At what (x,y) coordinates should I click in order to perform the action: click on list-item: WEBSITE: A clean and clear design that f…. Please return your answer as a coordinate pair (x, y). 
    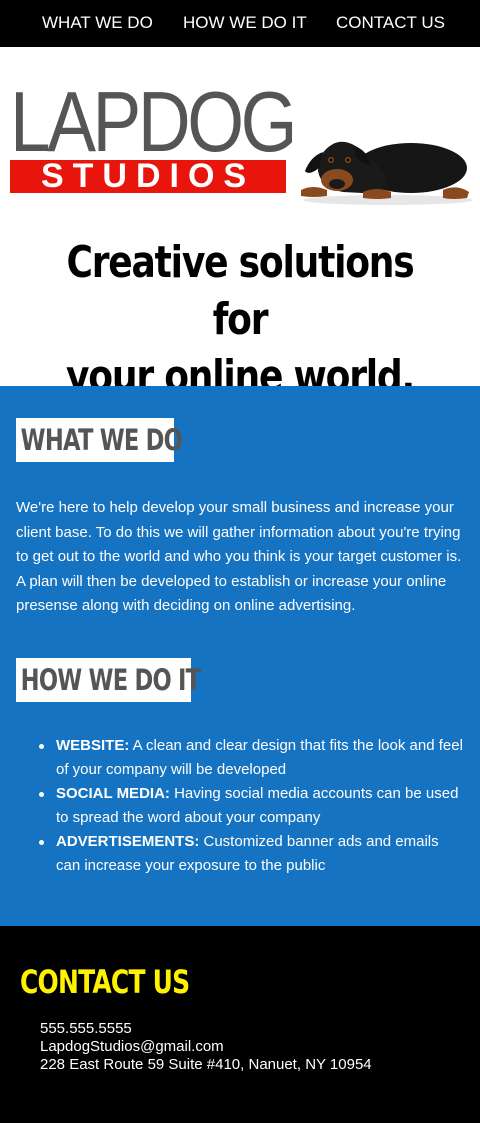
    Looking at the image, I should click on (252, 758).